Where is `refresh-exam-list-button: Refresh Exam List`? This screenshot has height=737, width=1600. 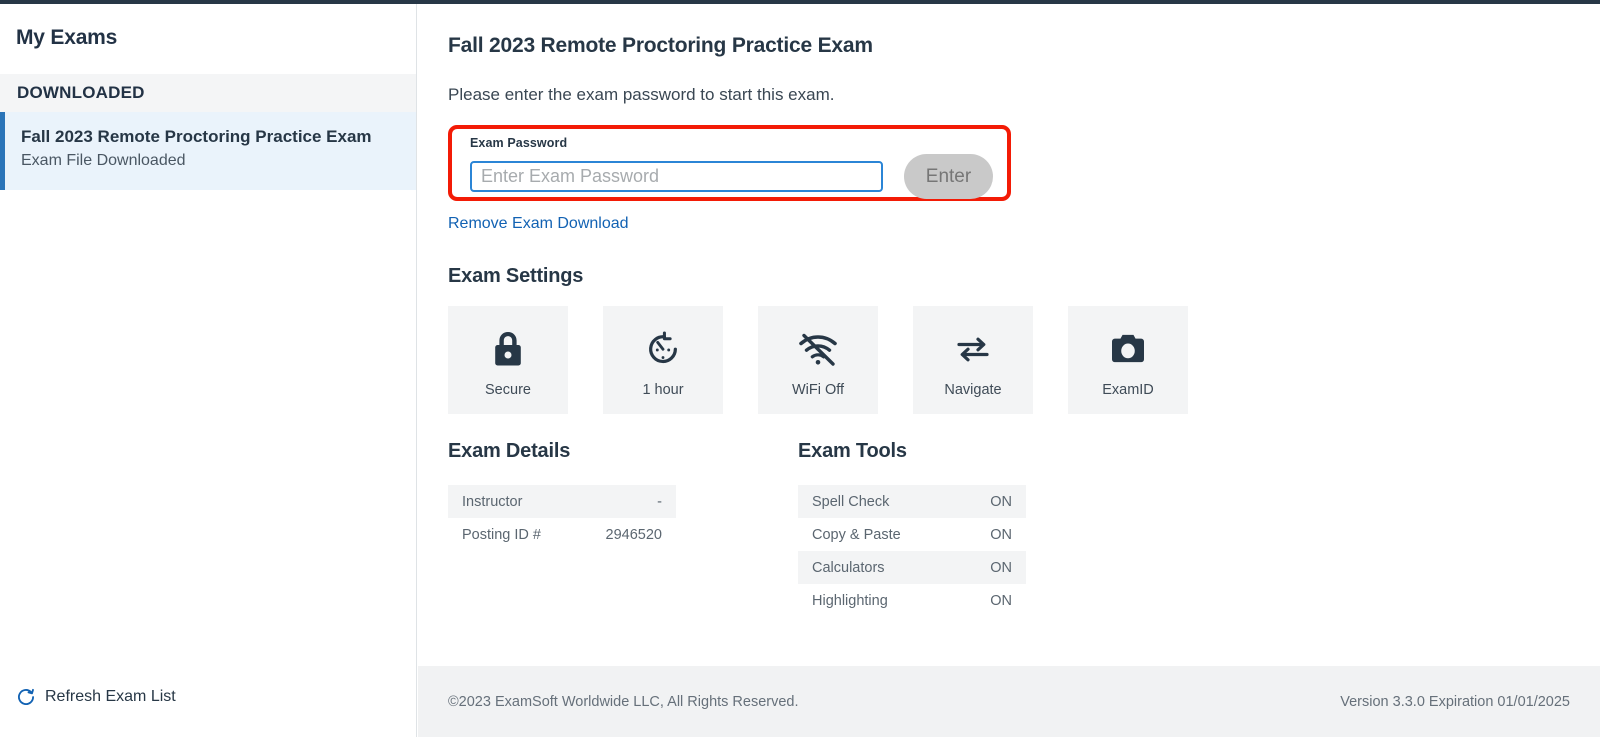 refresh-exam-list-button: Refresh Exam List is located at coordinates (96, 697).